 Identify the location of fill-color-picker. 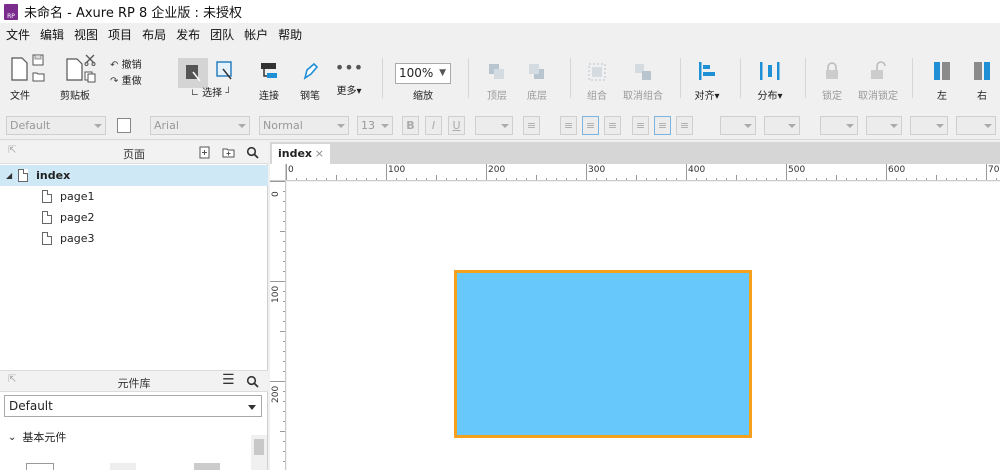
(738, 125).